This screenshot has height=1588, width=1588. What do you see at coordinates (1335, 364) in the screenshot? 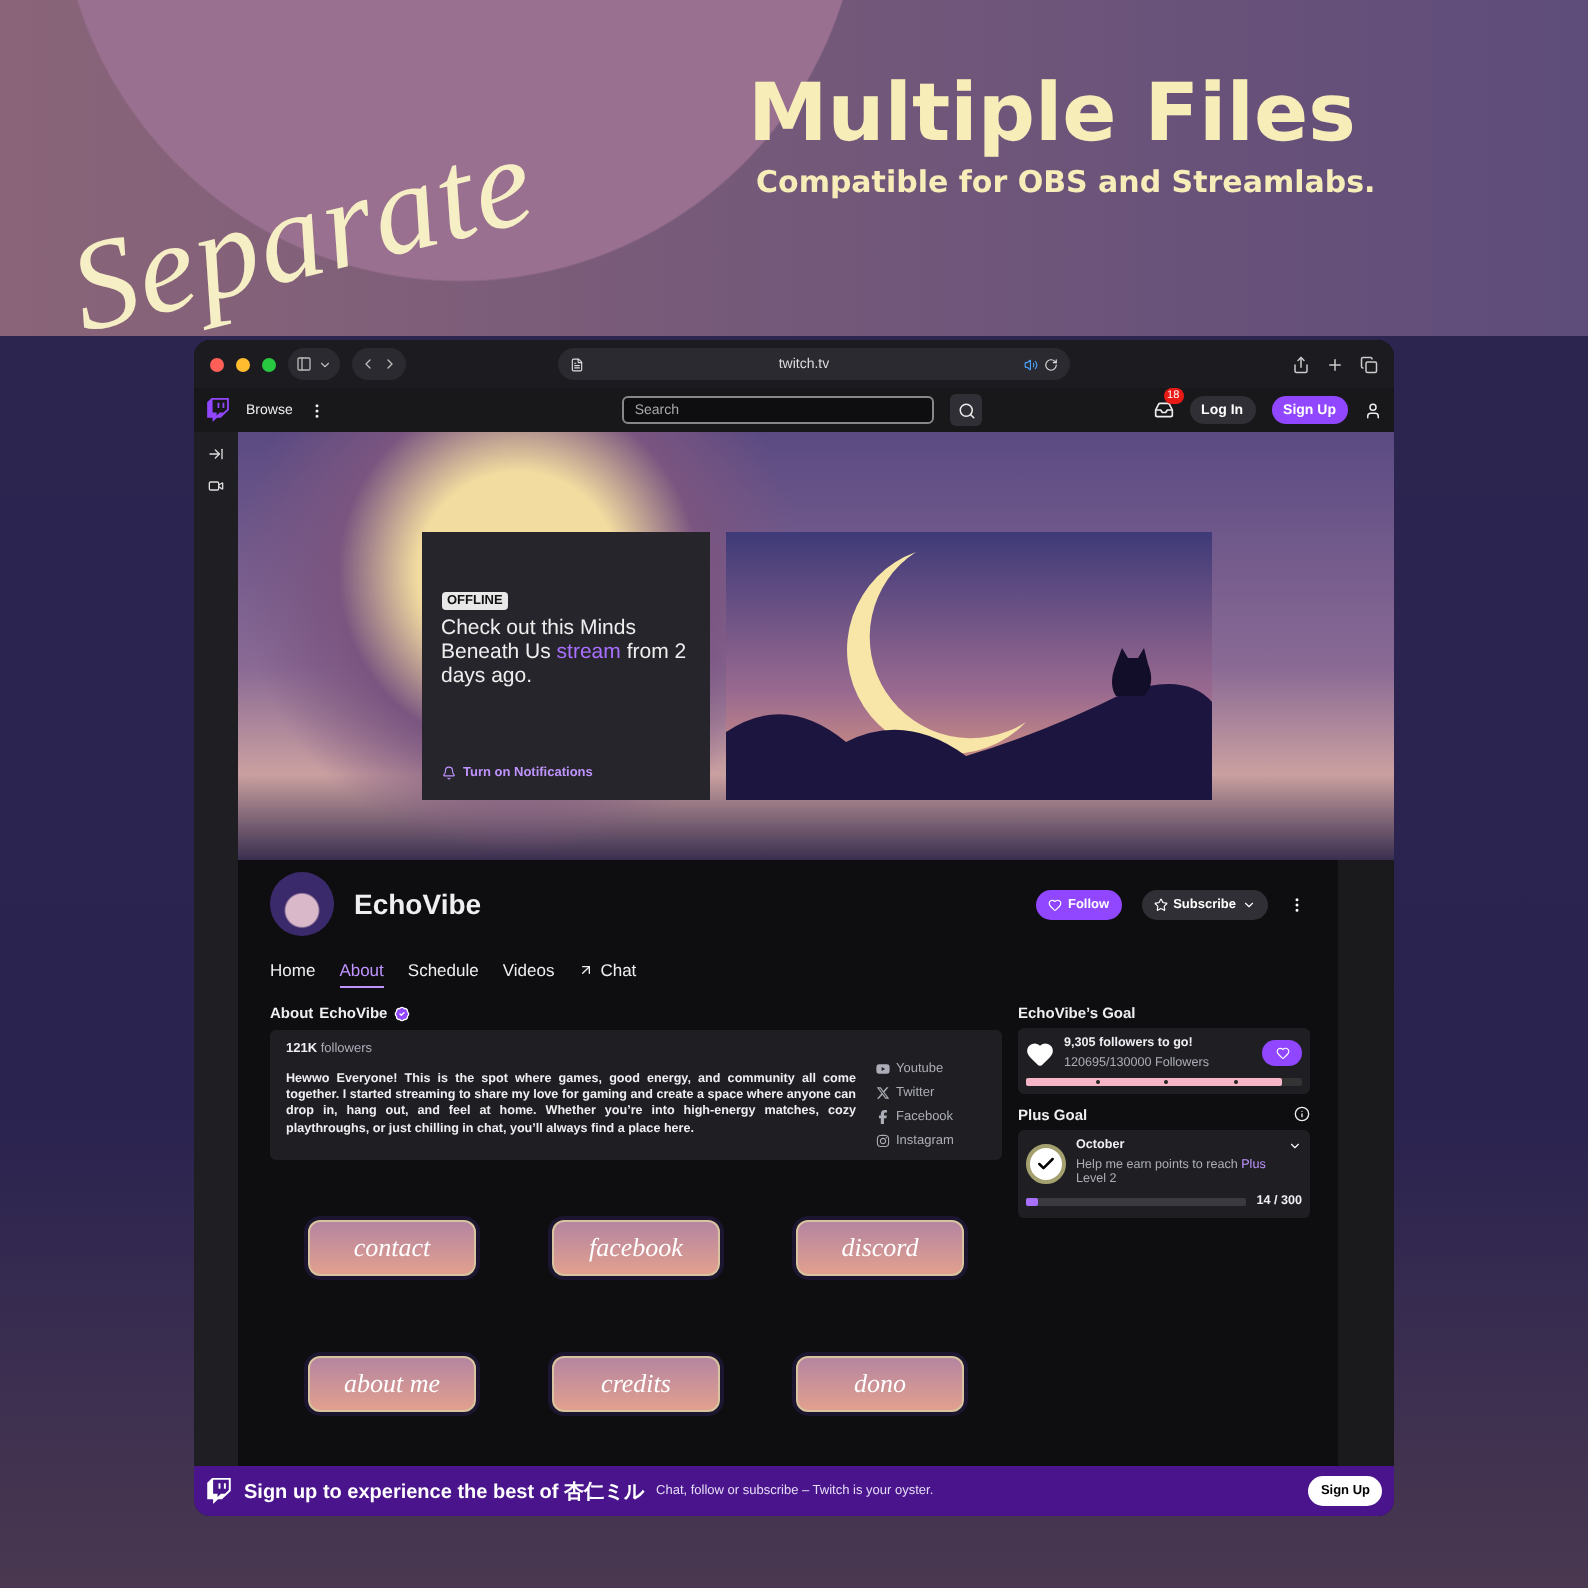
I see `new-tab-icon` at bounding box center [1335, 364].